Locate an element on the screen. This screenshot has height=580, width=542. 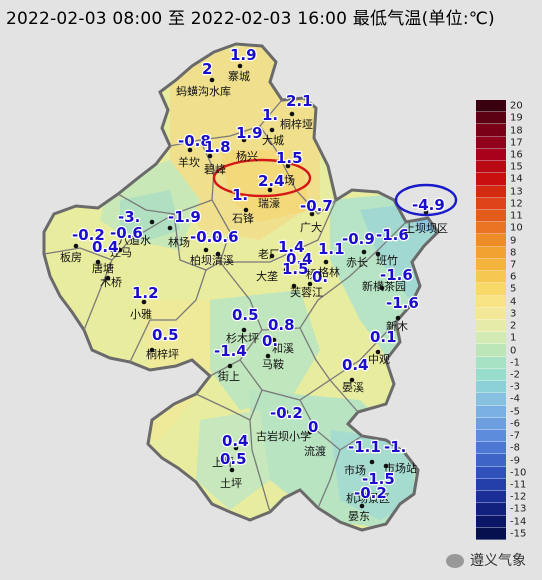
station-name: 广大 is located at coordinates (311, 227).